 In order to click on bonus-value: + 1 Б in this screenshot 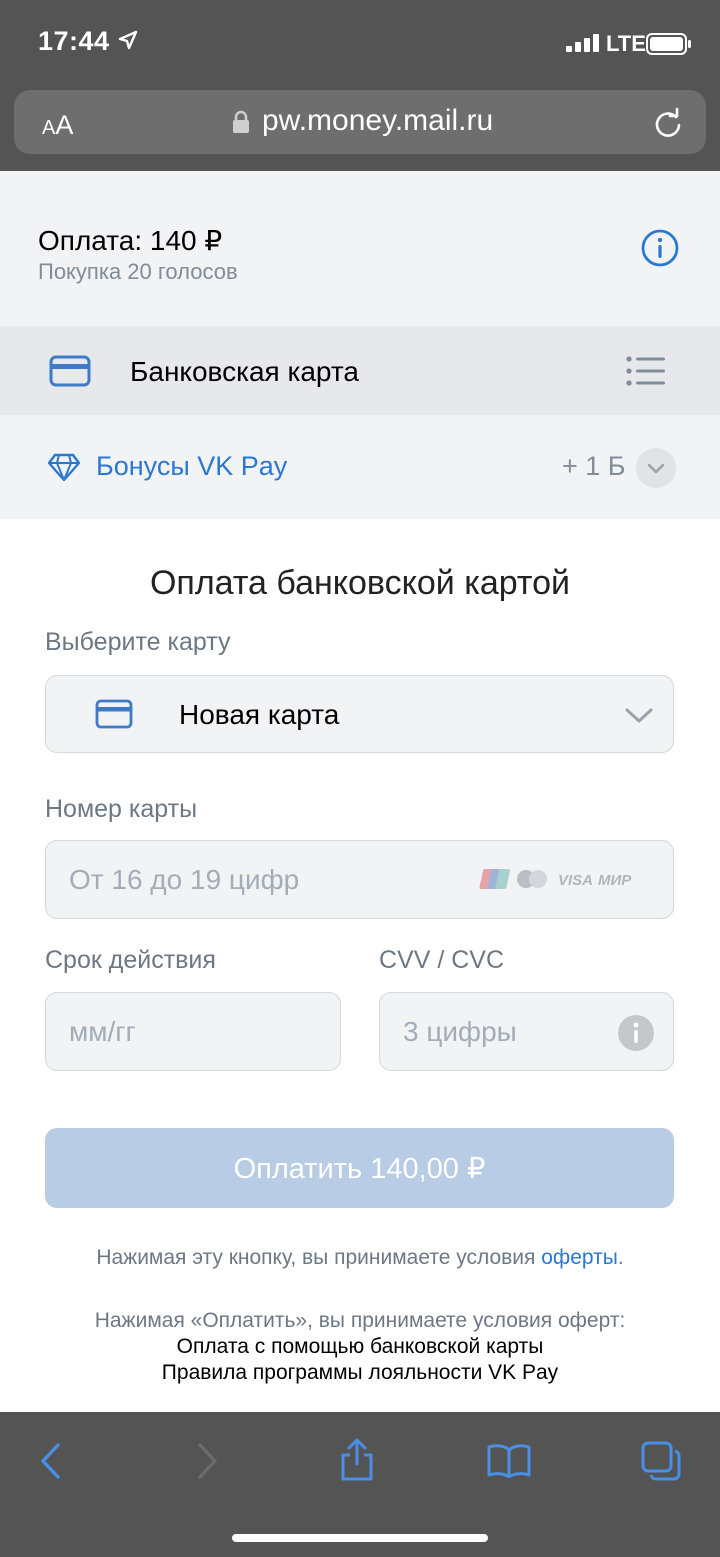, I will do `click(594, 466)`.